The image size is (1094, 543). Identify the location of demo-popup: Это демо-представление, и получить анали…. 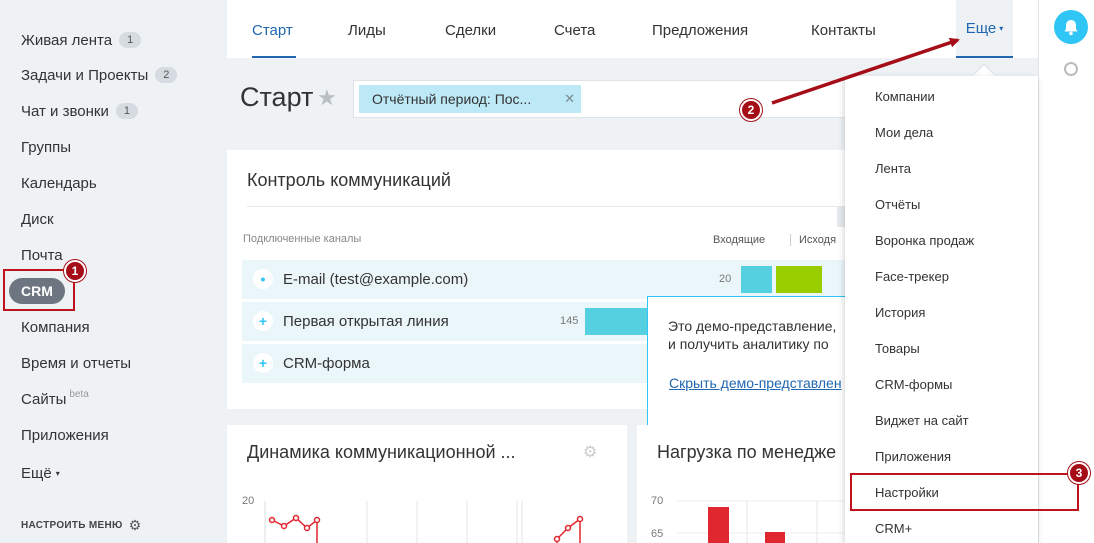
(752, 367).